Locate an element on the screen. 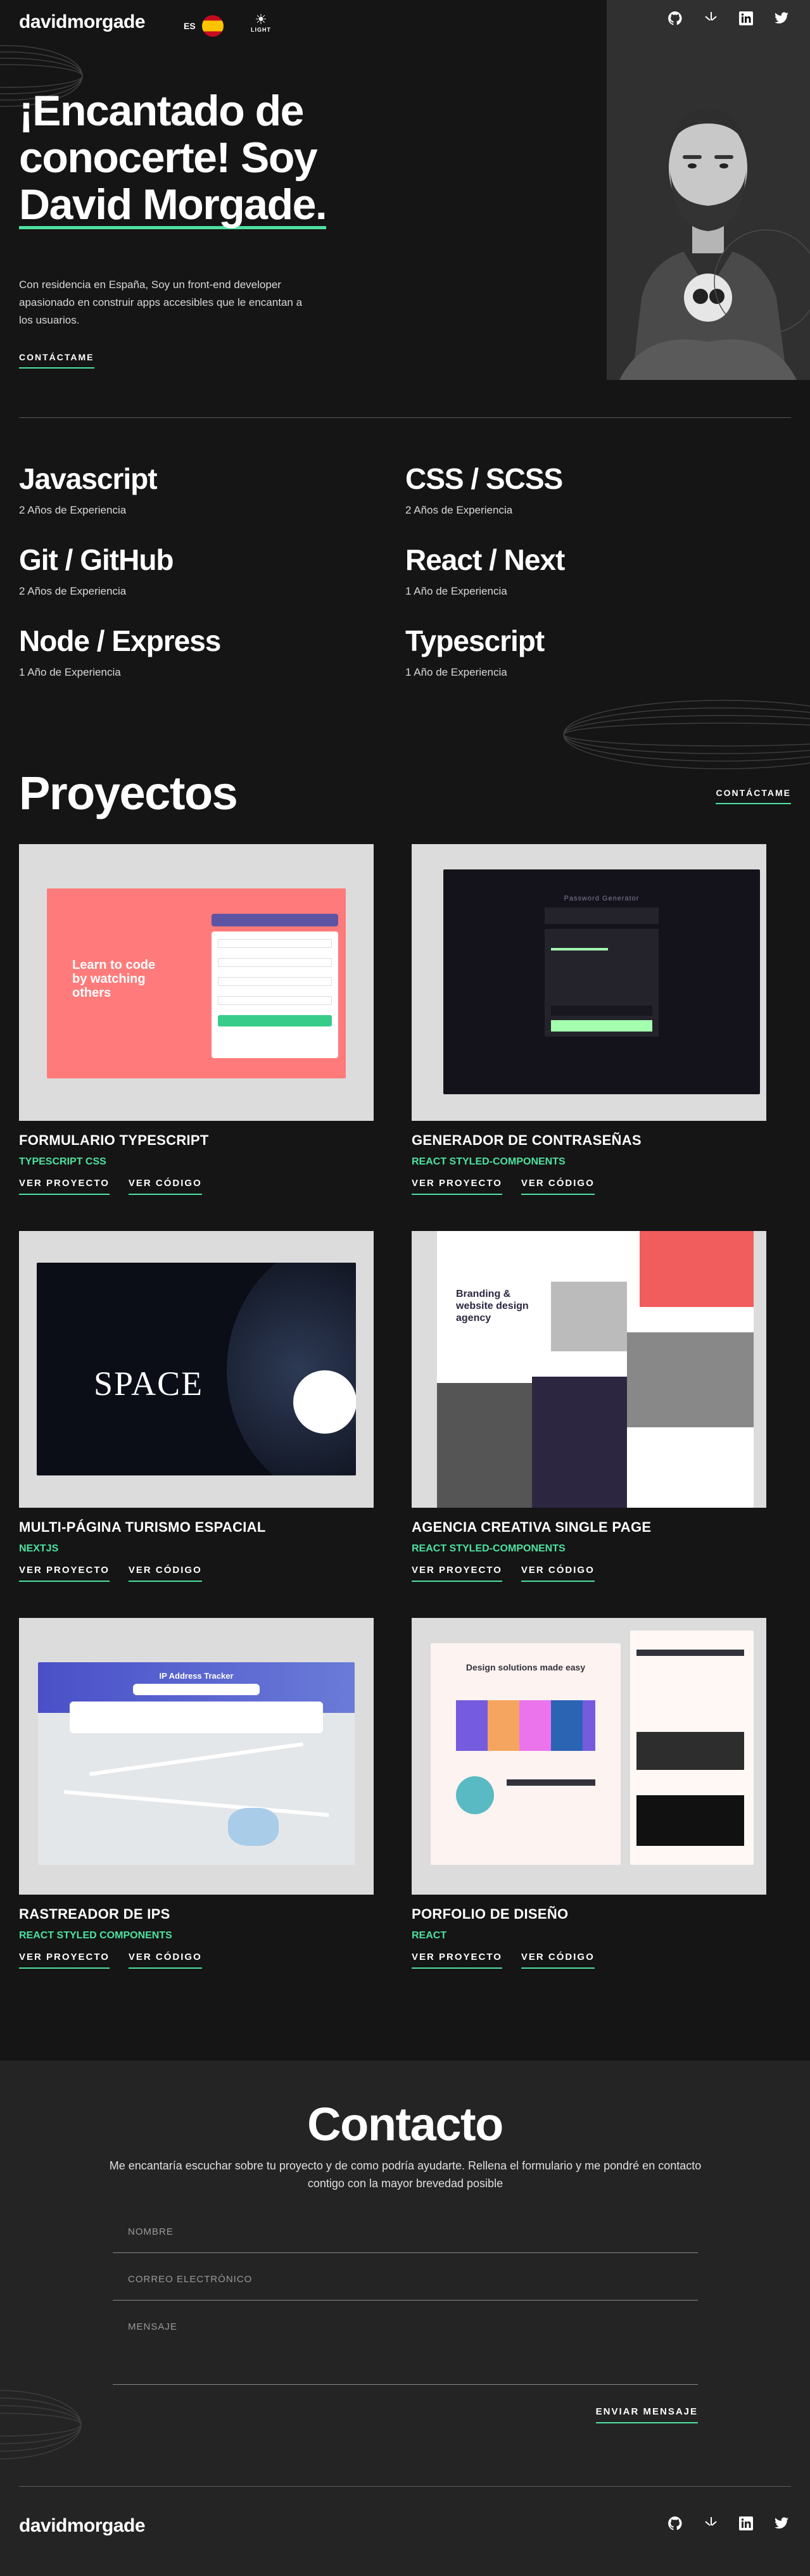 The width and height of the screenshot is (810, 2576). spain-flag-icon is located at coordinates (213, 26).